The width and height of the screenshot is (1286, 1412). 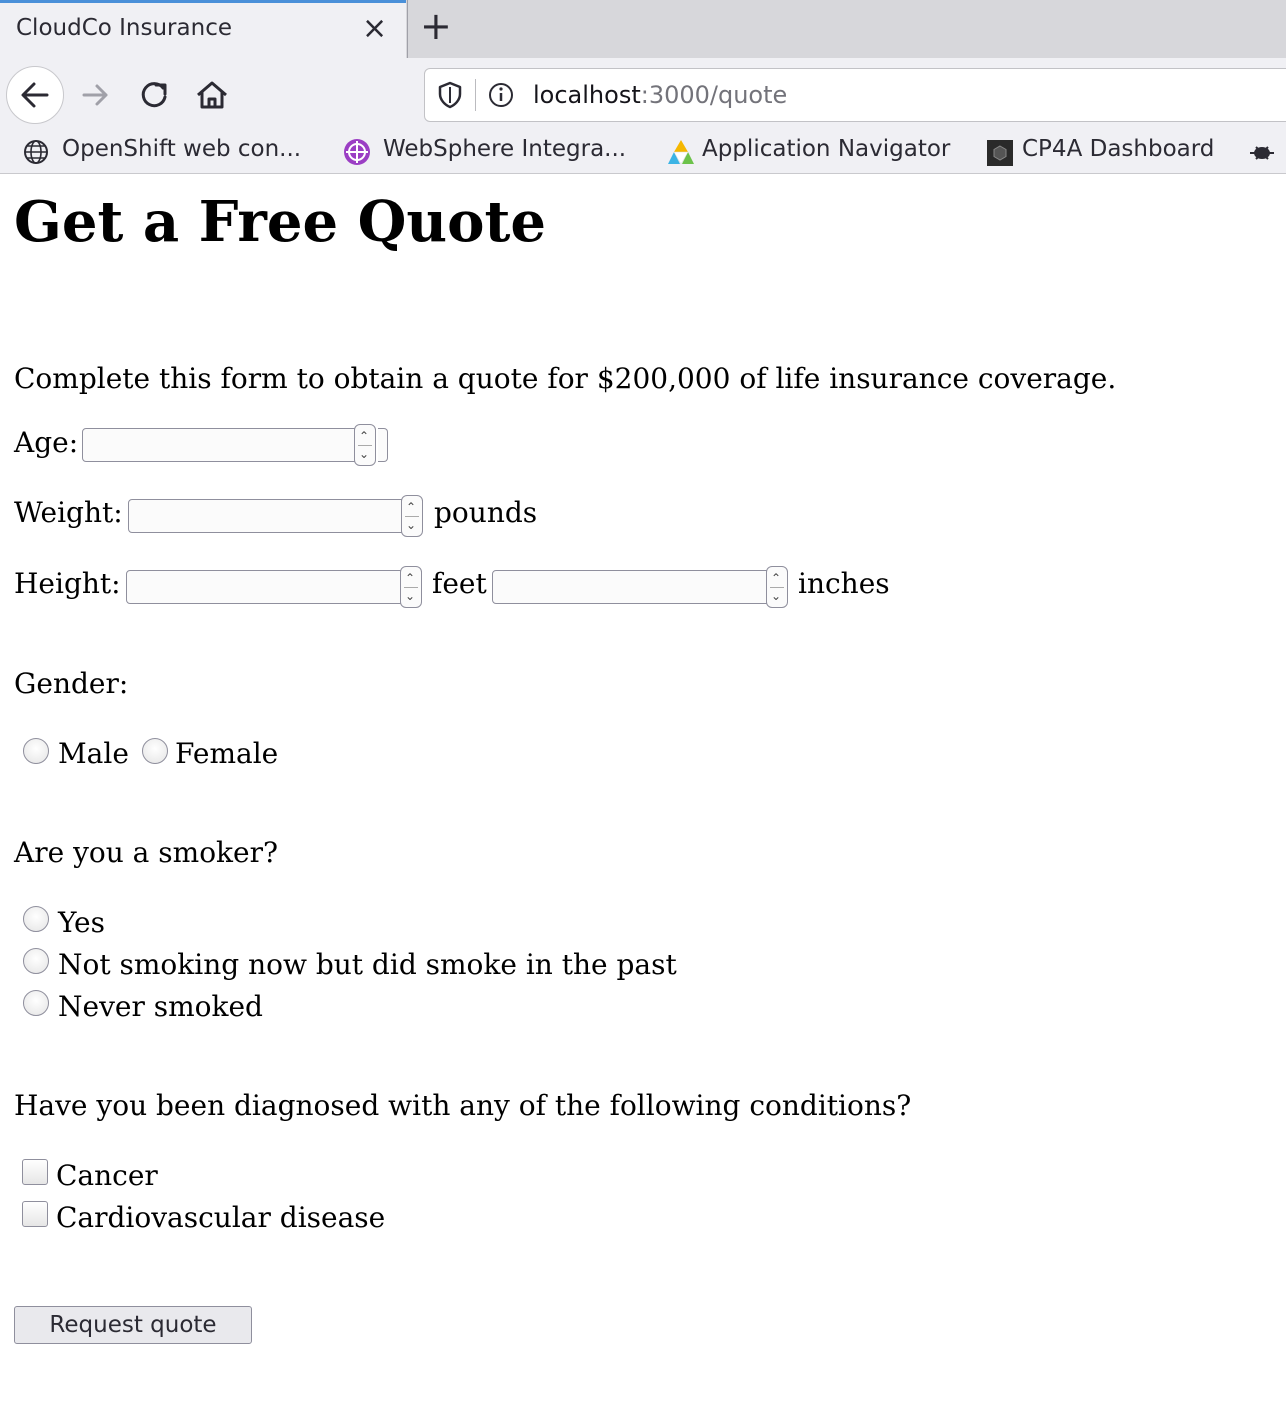 I want to click on gender-male-radio, so click(x=36, y=751).